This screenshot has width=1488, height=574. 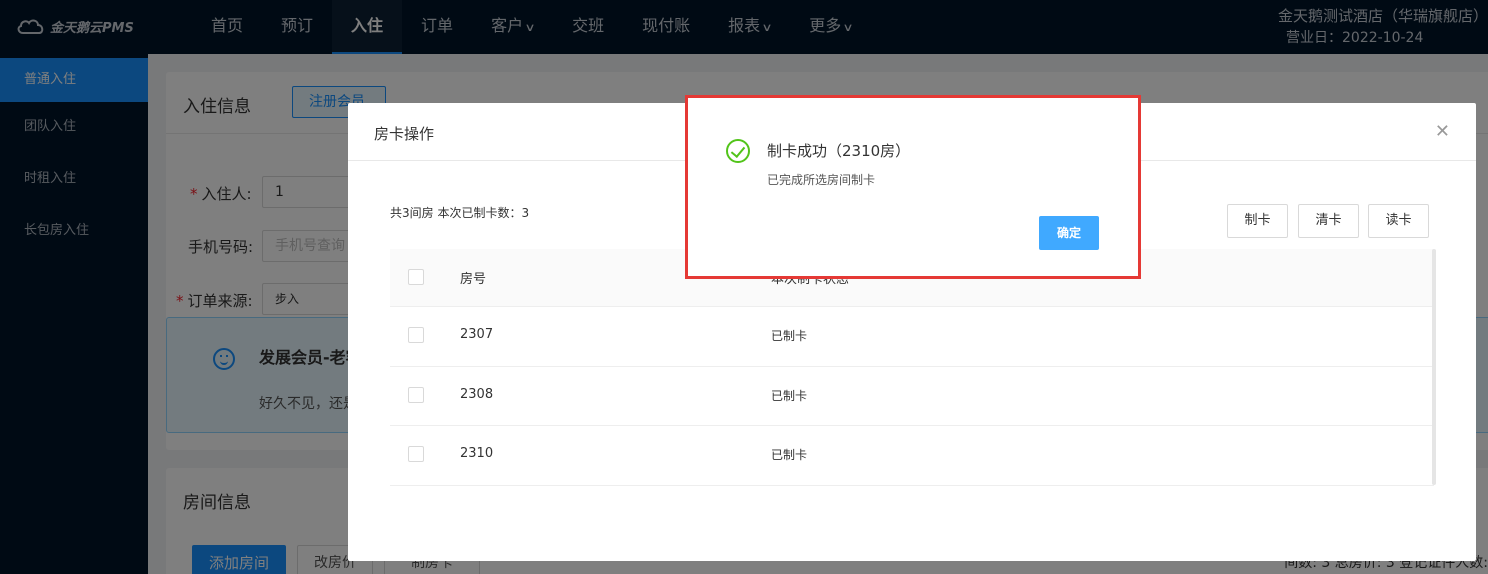 I want to click on column-header-room: 房号, so click(x=473, y=279).